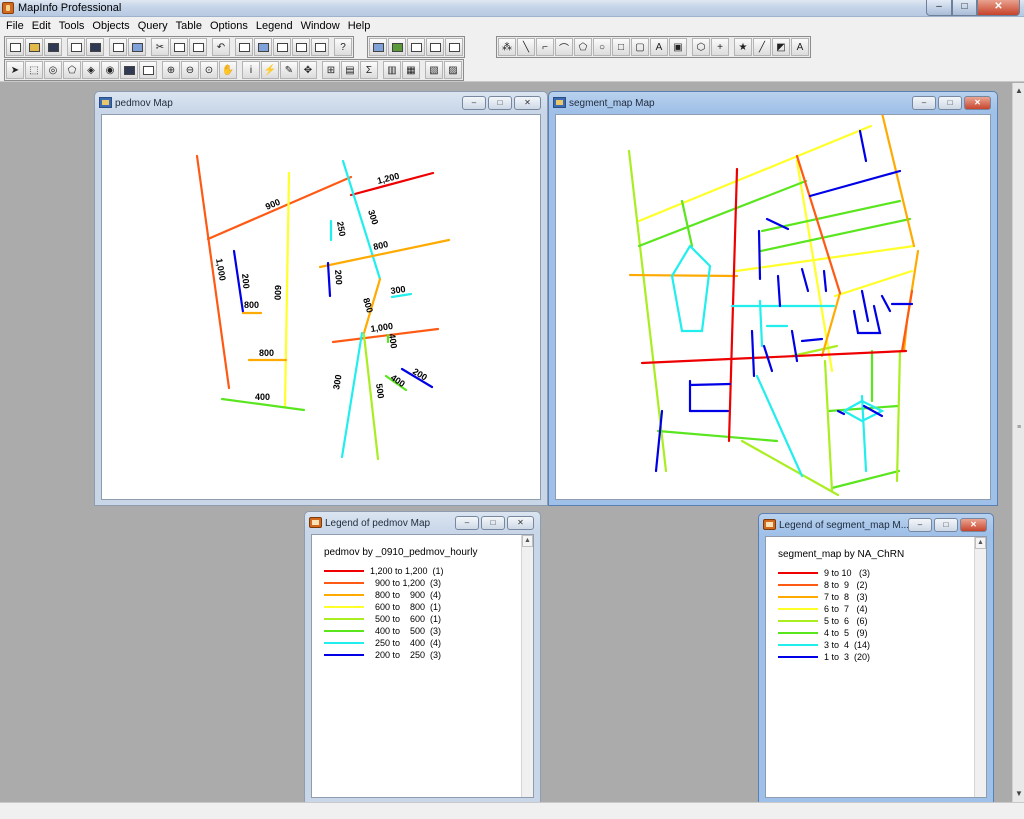  What do you see at coordinates (53, 47) in the screenshot?
I see `open-workspace-icon` at bounding box center [53, 47].